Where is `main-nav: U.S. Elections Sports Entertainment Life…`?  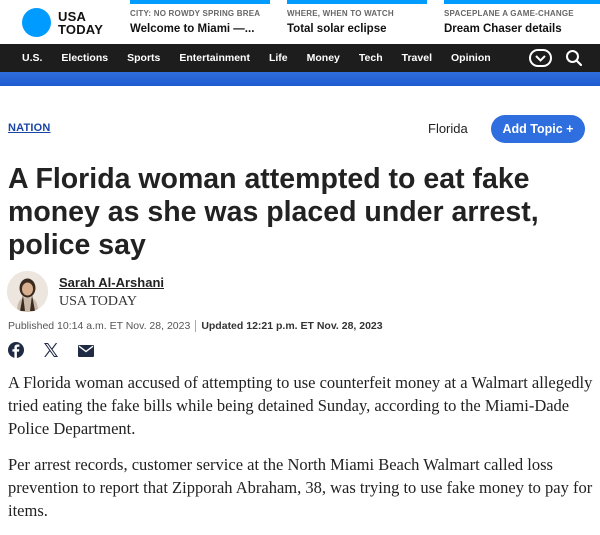 main-nav: U.S. Elections Sports Entertainment Life… is located at coordinates (300, 58).